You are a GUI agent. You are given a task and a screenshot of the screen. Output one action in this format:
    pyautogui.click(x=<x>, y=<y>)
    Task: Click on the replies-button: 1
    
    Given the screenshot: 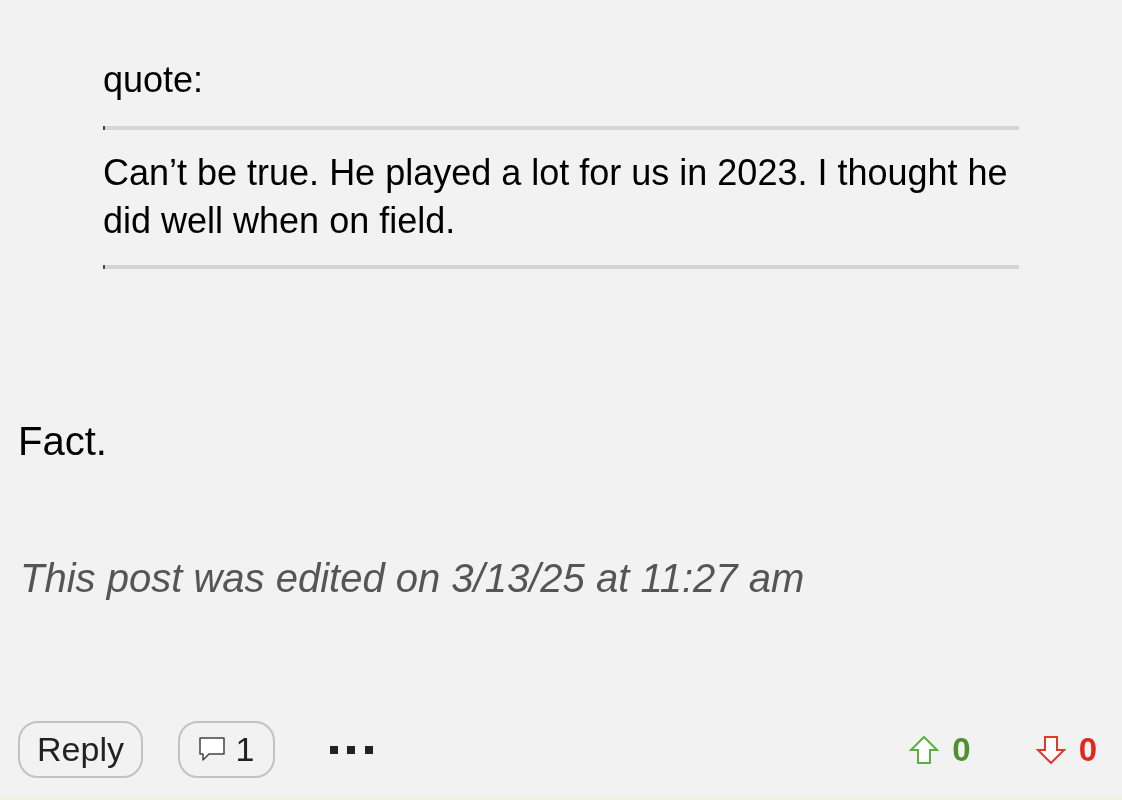 What is the action you would take?
    pyautogui.click(x=226, y=749)
    